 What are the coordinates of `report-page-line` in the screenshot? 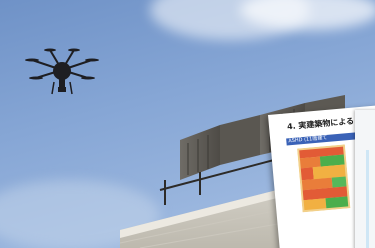 It's located at (367, 199).